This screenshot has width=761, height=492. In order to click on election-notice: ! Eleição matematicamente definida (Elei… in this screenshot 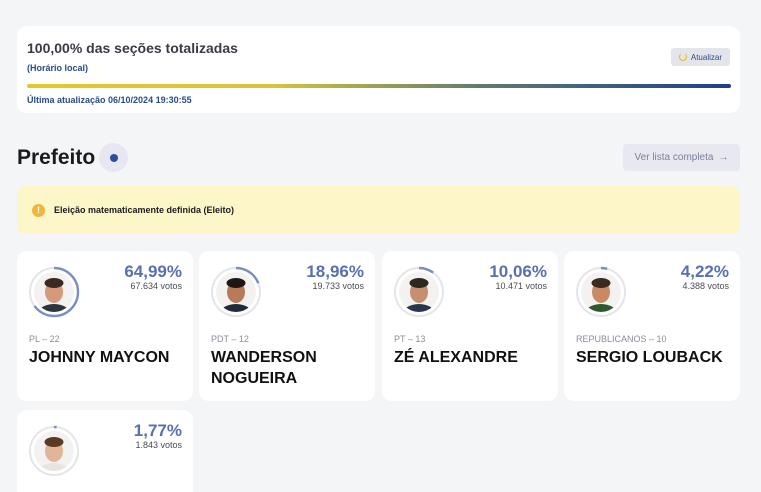, I will do `click(378, 210)`.